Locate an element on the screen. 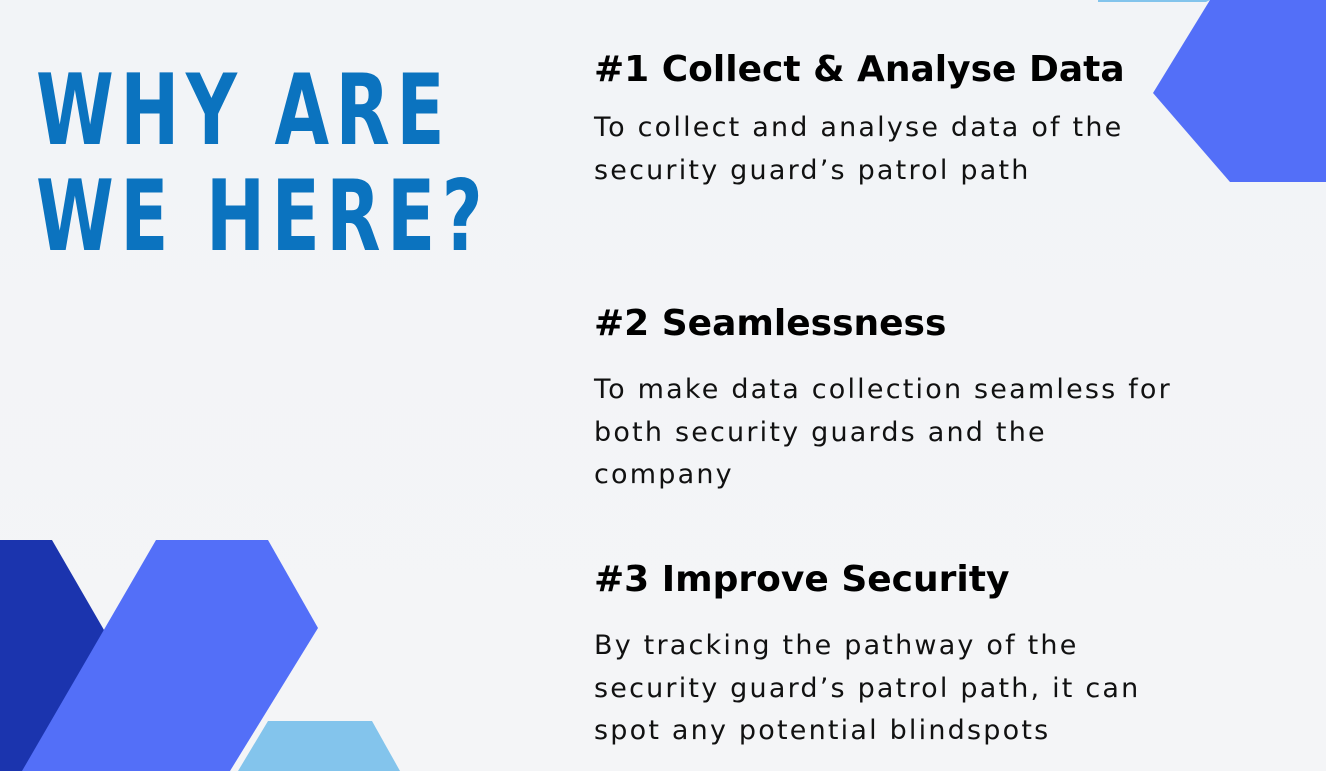 The image size is (1326, 771). section-heading: #3 Improve Security is located at coordinates (802, 579).